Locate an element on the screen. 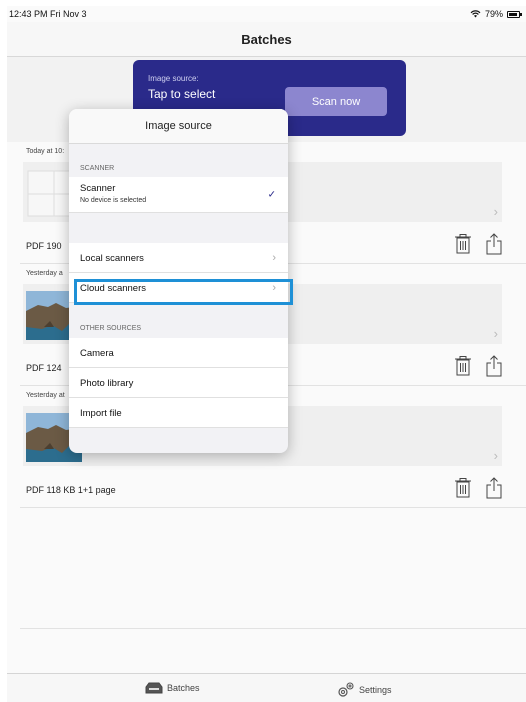 This screenshot has width=526, height=702. popover-title: Image source is located at coordinates (178, 126).